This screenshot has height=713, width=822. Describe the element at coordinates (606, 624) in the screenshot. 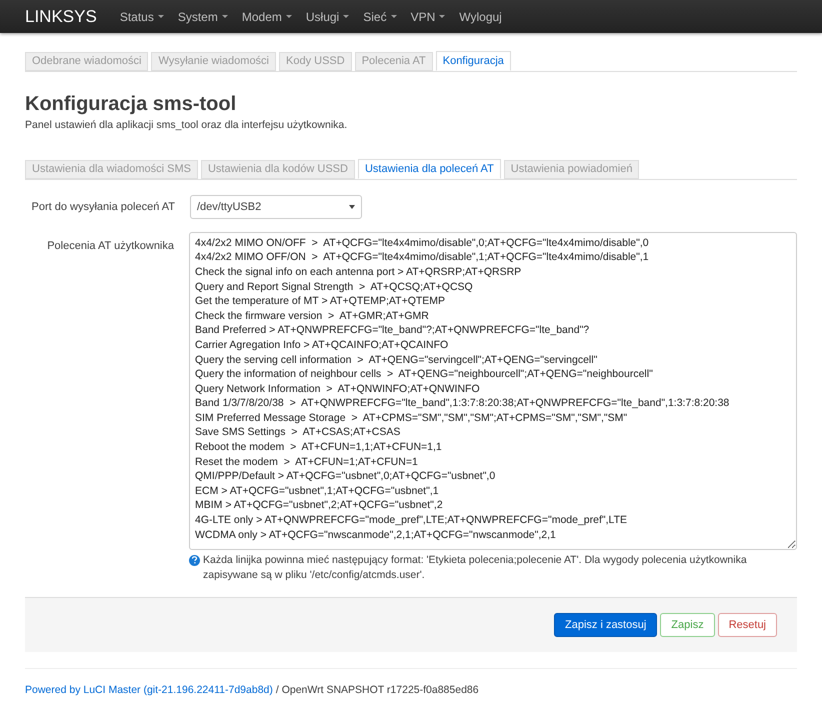

I see `form-button: Zapisz i zastosuj` at that location.